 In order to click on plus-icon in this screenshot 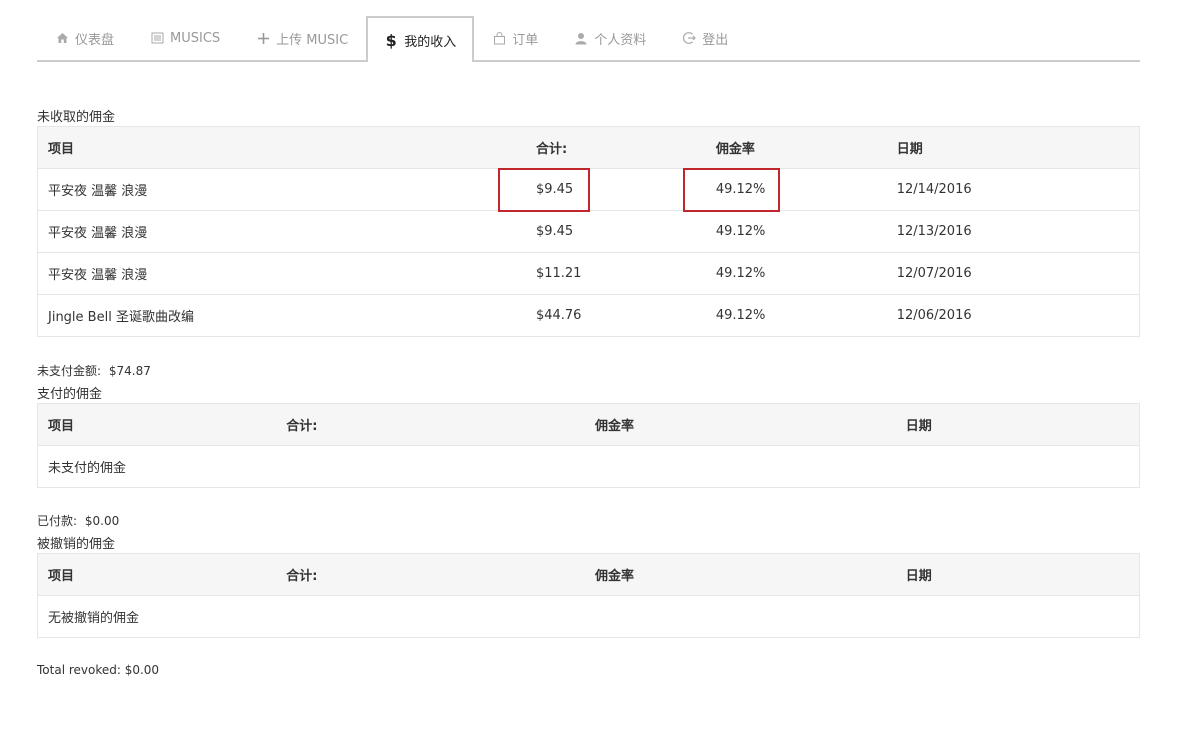, I will do `click(263, 38)`.